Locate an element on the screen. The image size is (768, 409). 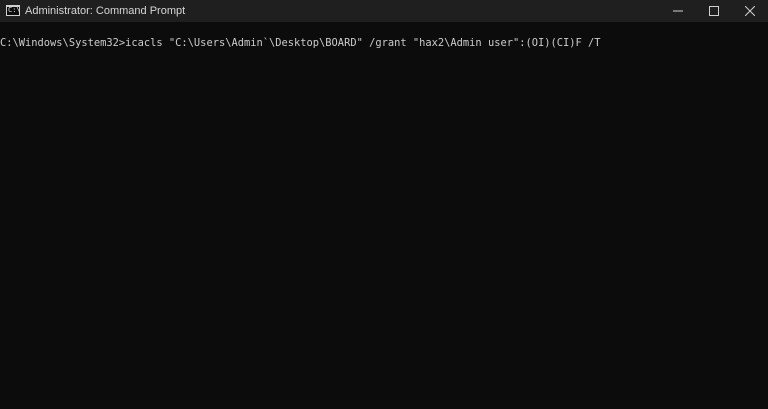
maximize-button is located at coordinates (714, 11).